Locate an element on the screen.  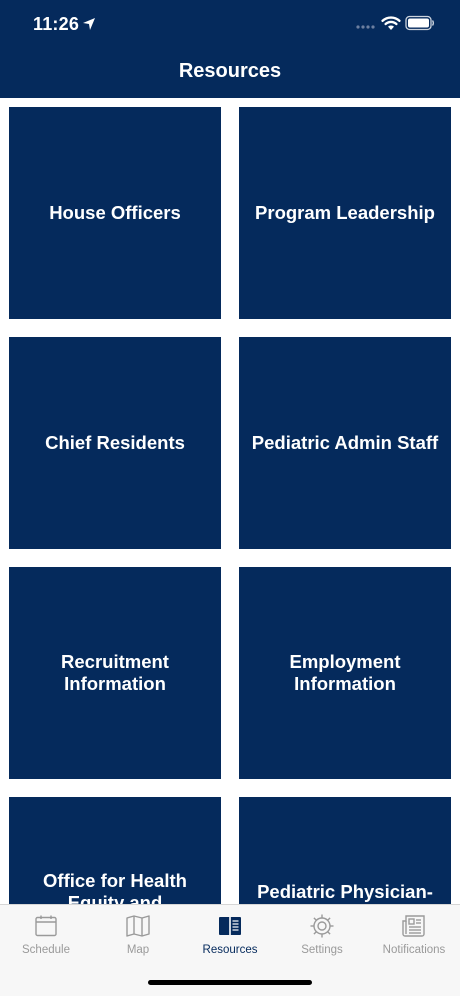
tab-label: Settings is located at coordinates (322, 950).